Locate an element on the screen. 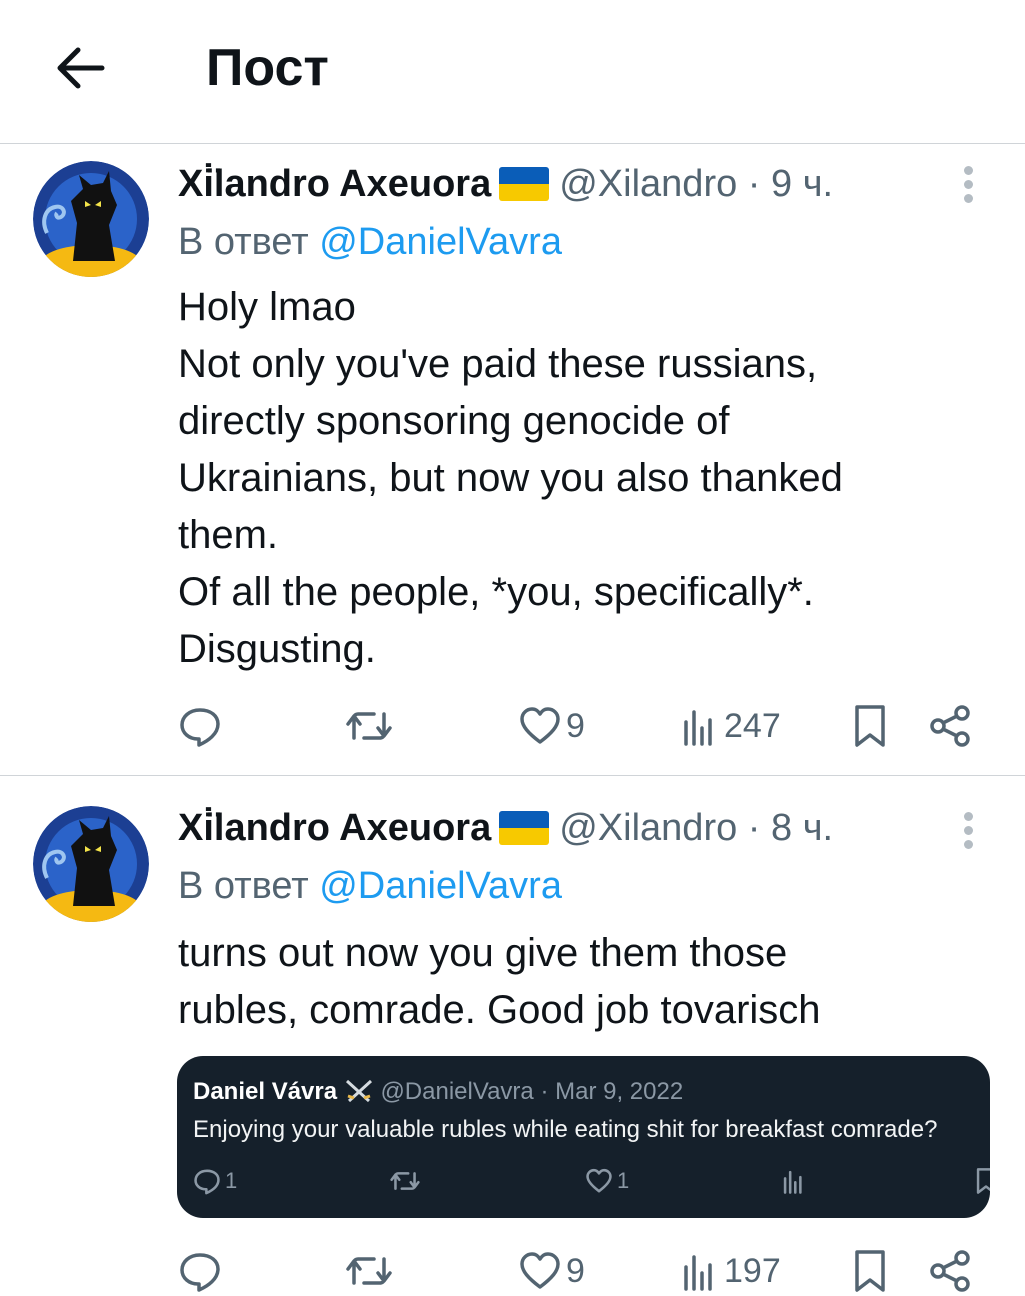  author-row: Xi̇̈landro Axeuora @Xilandro · 9 ч. is located at coordinates (505, 184).